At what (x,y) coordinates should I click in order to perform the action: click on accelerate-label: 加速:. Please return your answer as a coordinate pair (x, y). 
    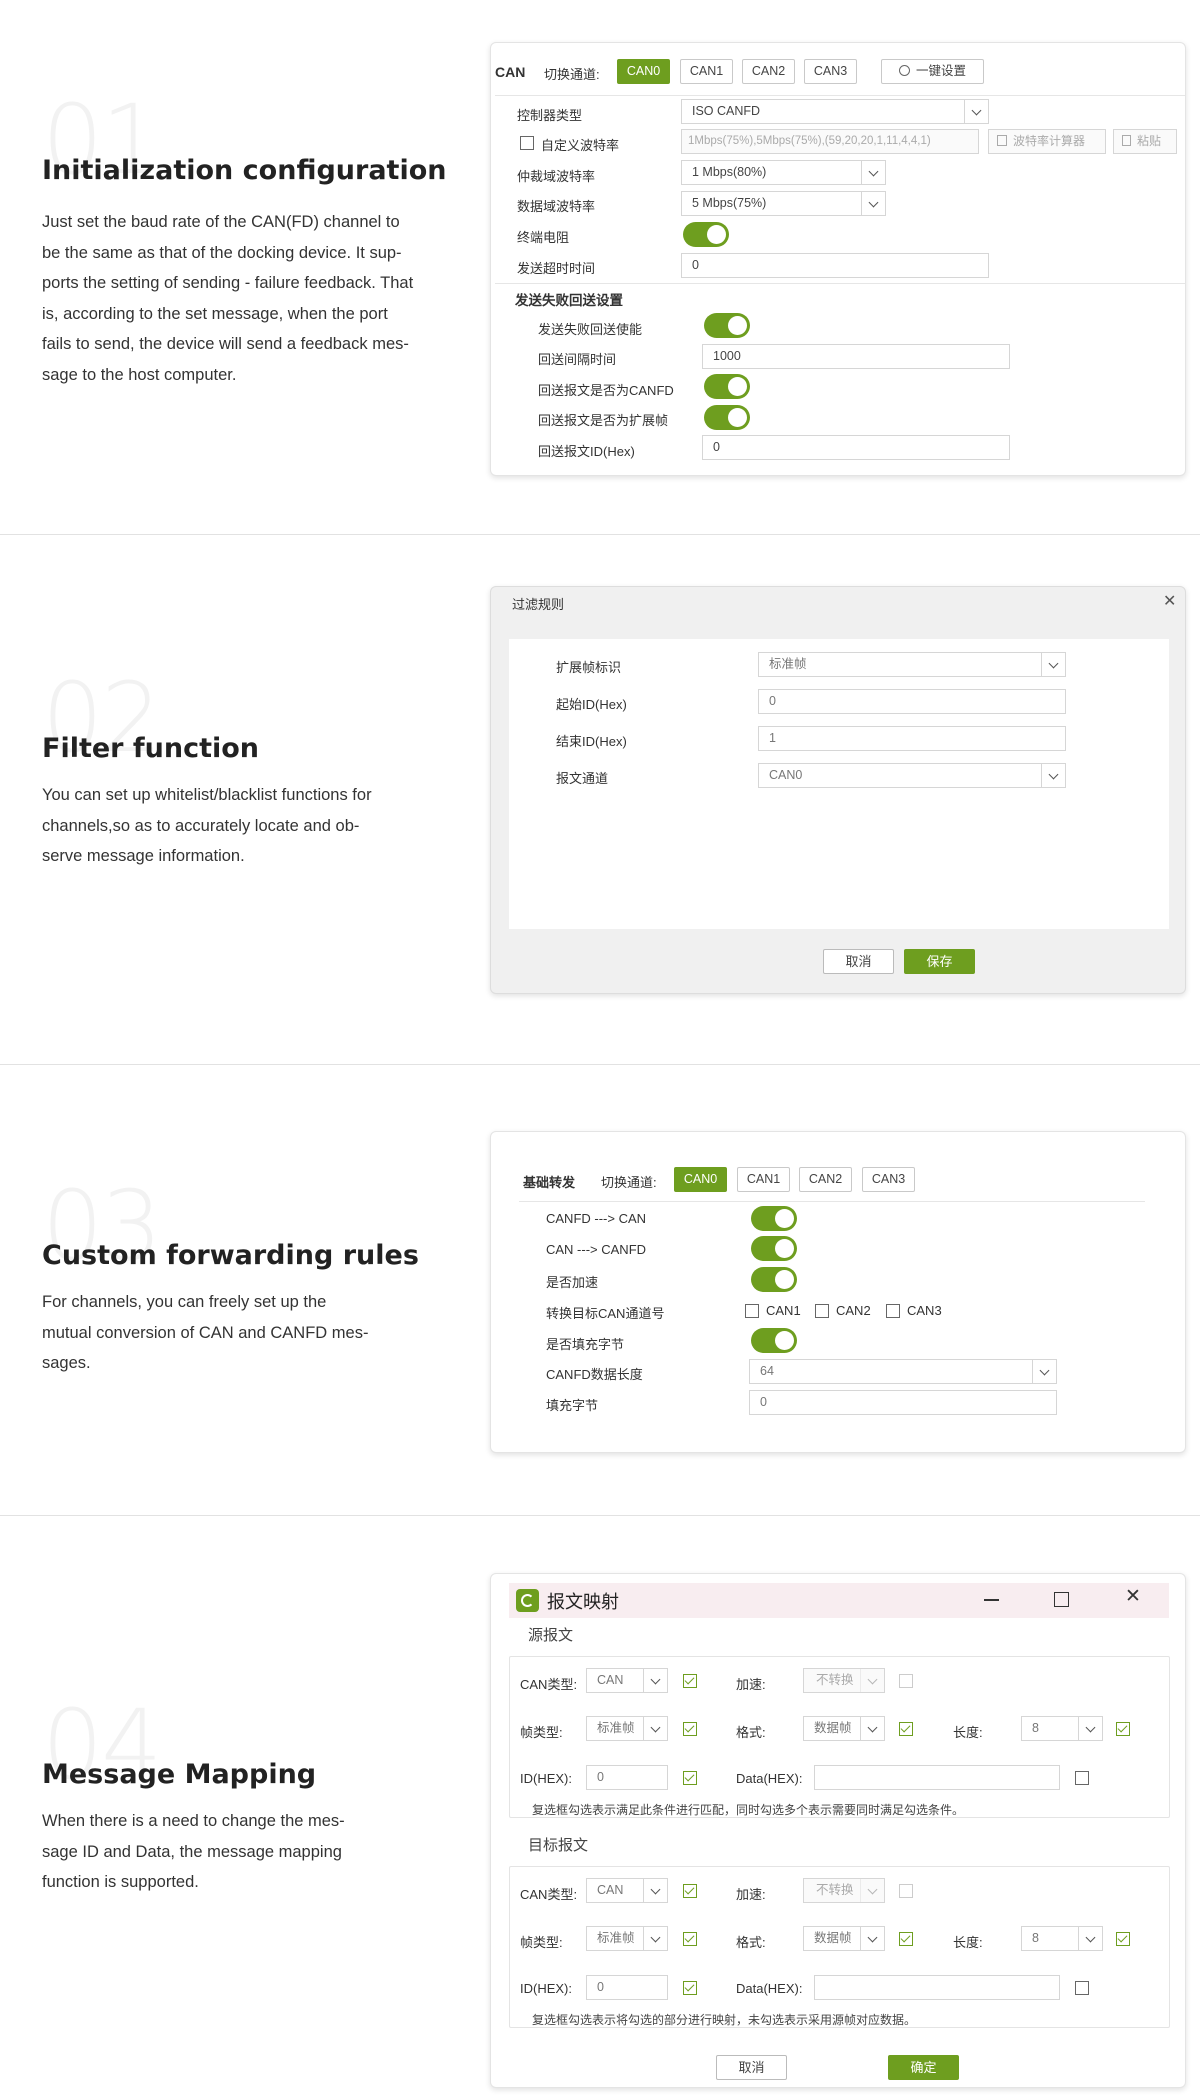
    Looking at the image, I should click on (751, 1894).